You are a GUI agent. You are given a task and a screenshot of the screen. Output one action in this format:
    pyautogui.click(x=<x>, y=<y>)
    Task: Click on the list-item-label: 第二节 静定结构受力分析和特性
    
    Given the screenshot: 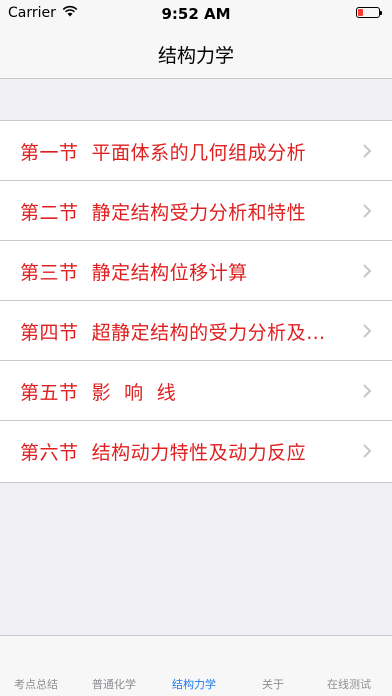 What is the action you would take?
    pyautogui.click(x=163, y=213)
    